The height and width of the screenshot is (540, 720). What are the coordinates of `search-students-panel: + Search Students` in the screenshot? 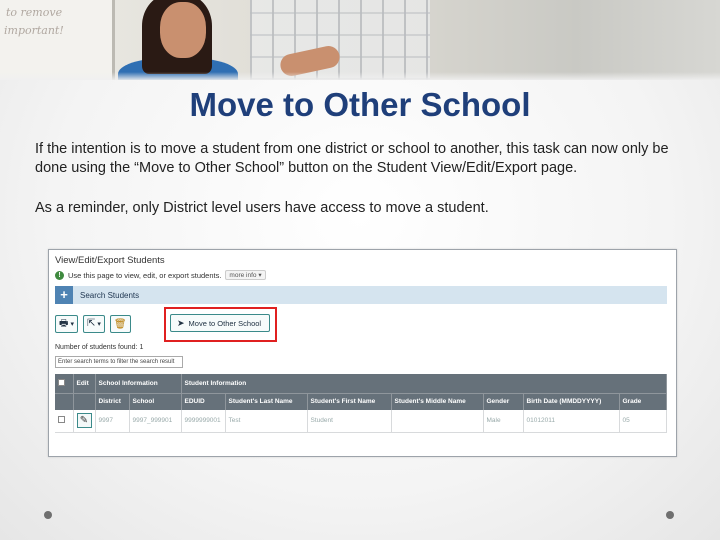 It's located at (361, 295).